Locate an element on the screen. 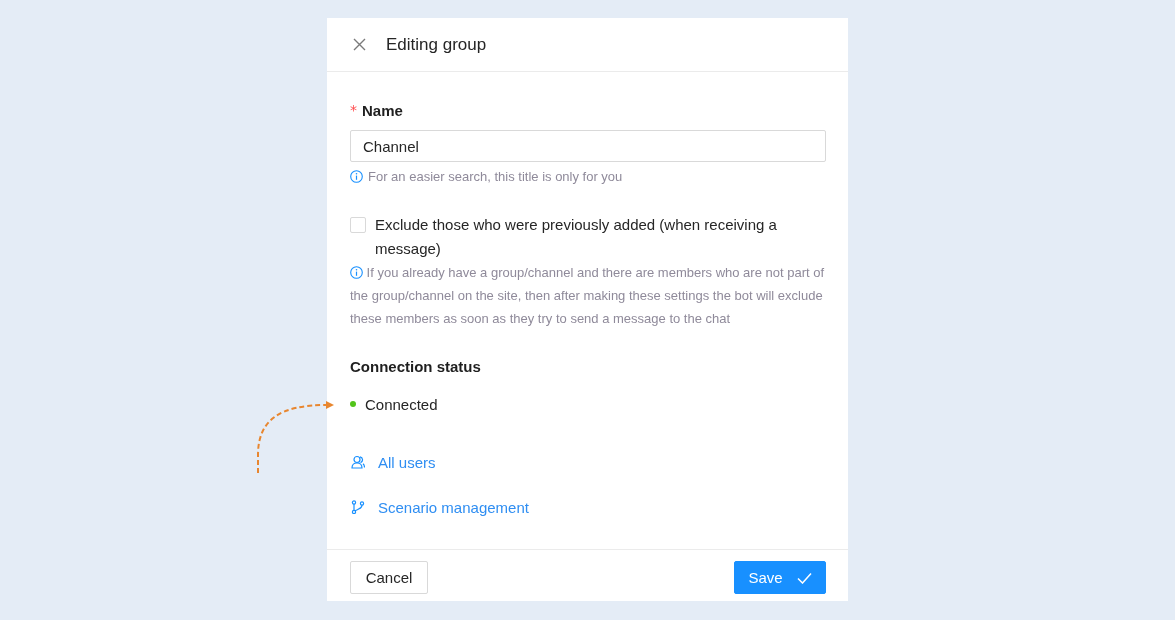 The height and width of the screenshot is (620, 1175). section-heading: Connection status is located at coordinates (415, 367).